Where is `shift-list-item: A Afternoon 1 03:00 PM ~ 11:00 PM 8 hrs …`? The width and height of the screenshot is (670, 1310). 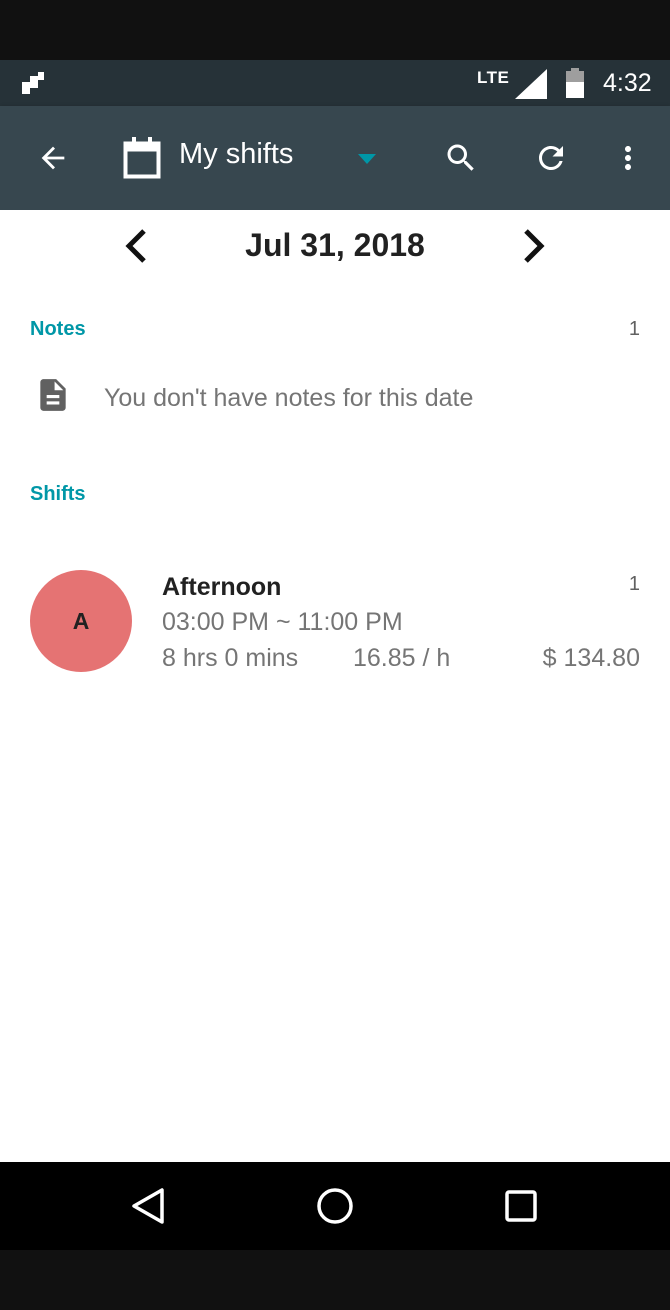 shift-list-item: A Afternoon 1 03:00 PM ~ 11:00 PM 8 hrs … is located at coordinates (335, 625).